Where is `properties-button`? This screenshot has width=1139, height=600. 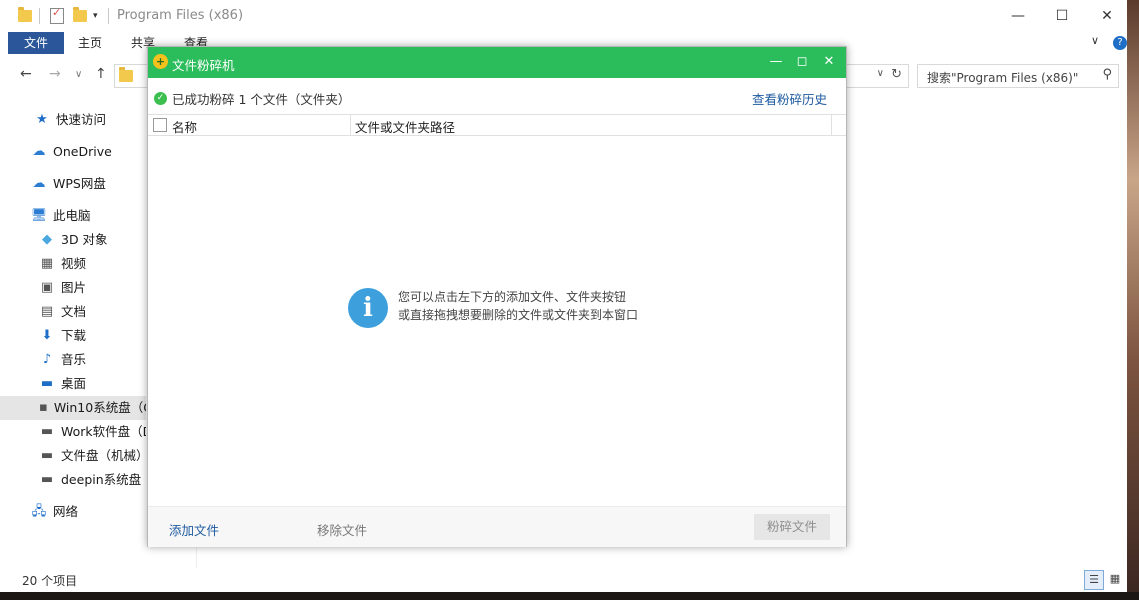
properties-button is located at coordinates (57, 15).